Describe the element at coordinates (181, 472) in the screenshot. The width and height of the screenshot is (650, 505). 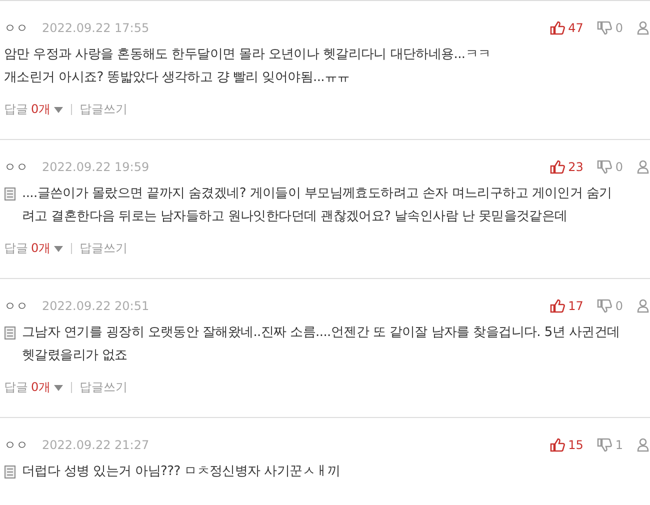
I see `comment-text: 더럽다 성병 있는거 아님??? ㅁㅊ정신병자 사기꾼ㅅㅐ끼` at that location.